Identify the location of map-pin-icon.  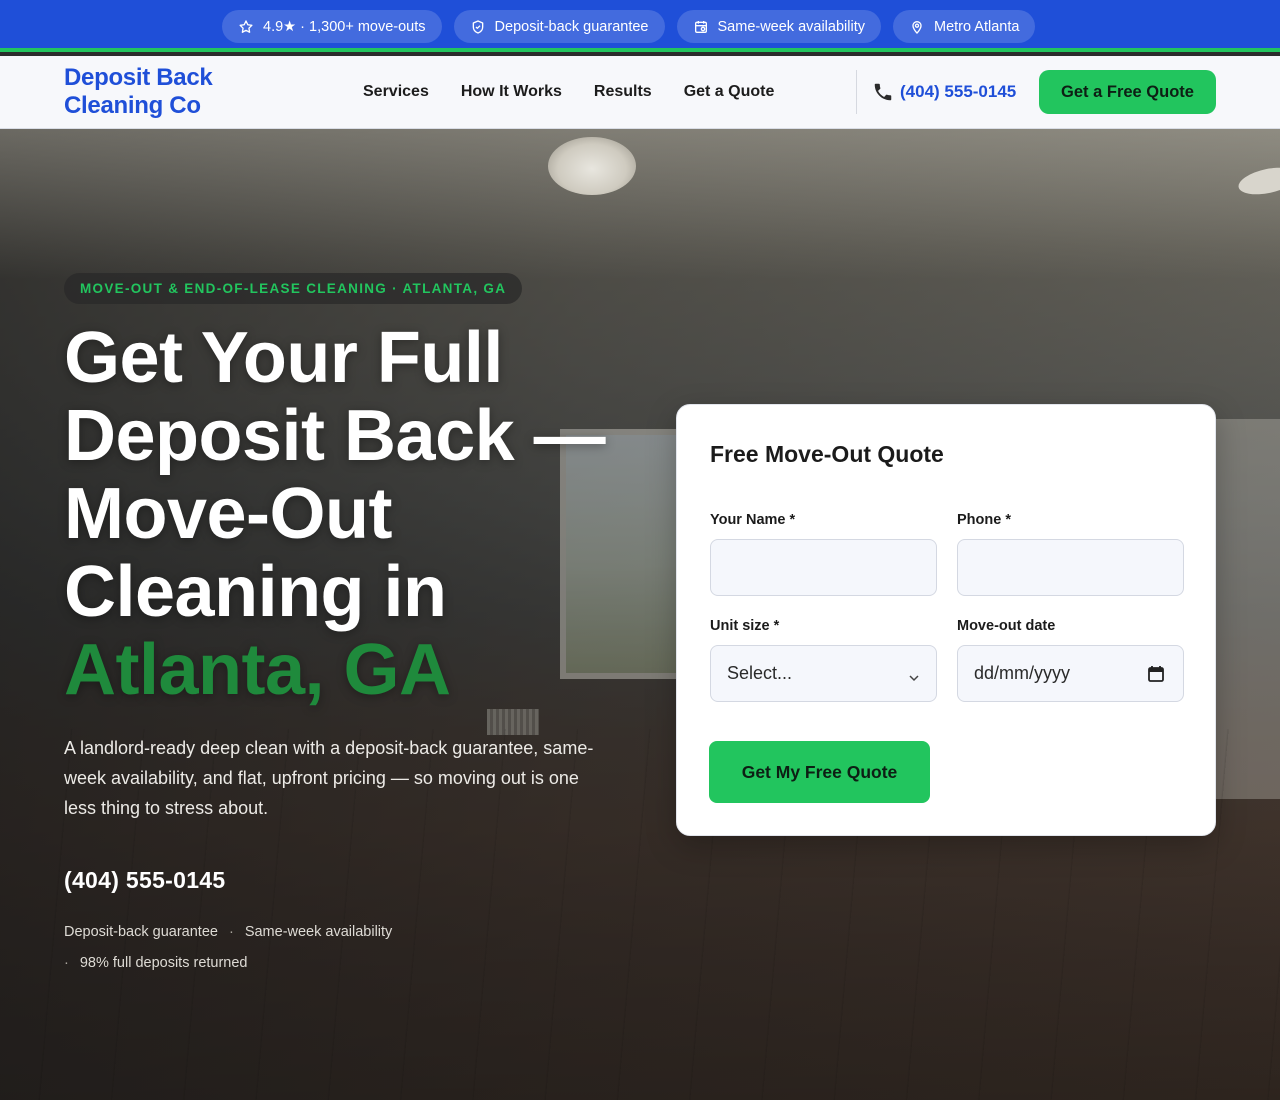
(917, 27).